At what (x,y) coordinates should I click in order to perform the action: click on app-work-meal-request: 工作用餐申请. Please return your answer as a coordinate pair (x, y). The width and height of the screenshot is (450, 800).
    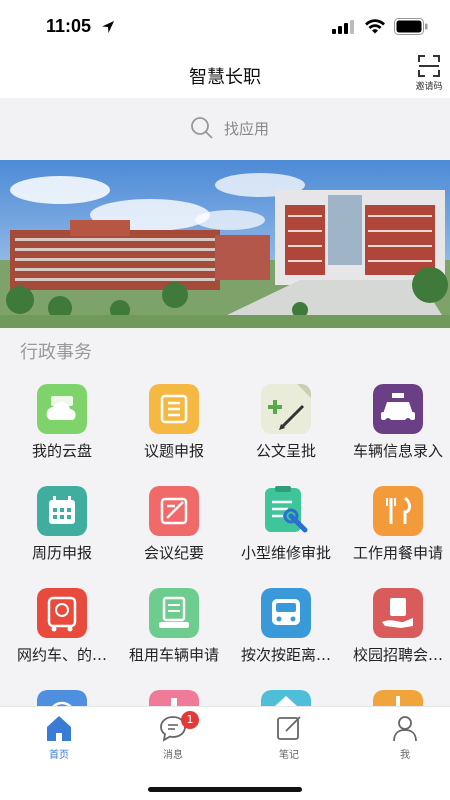
    Looking at the image, I should click on (396, 524).